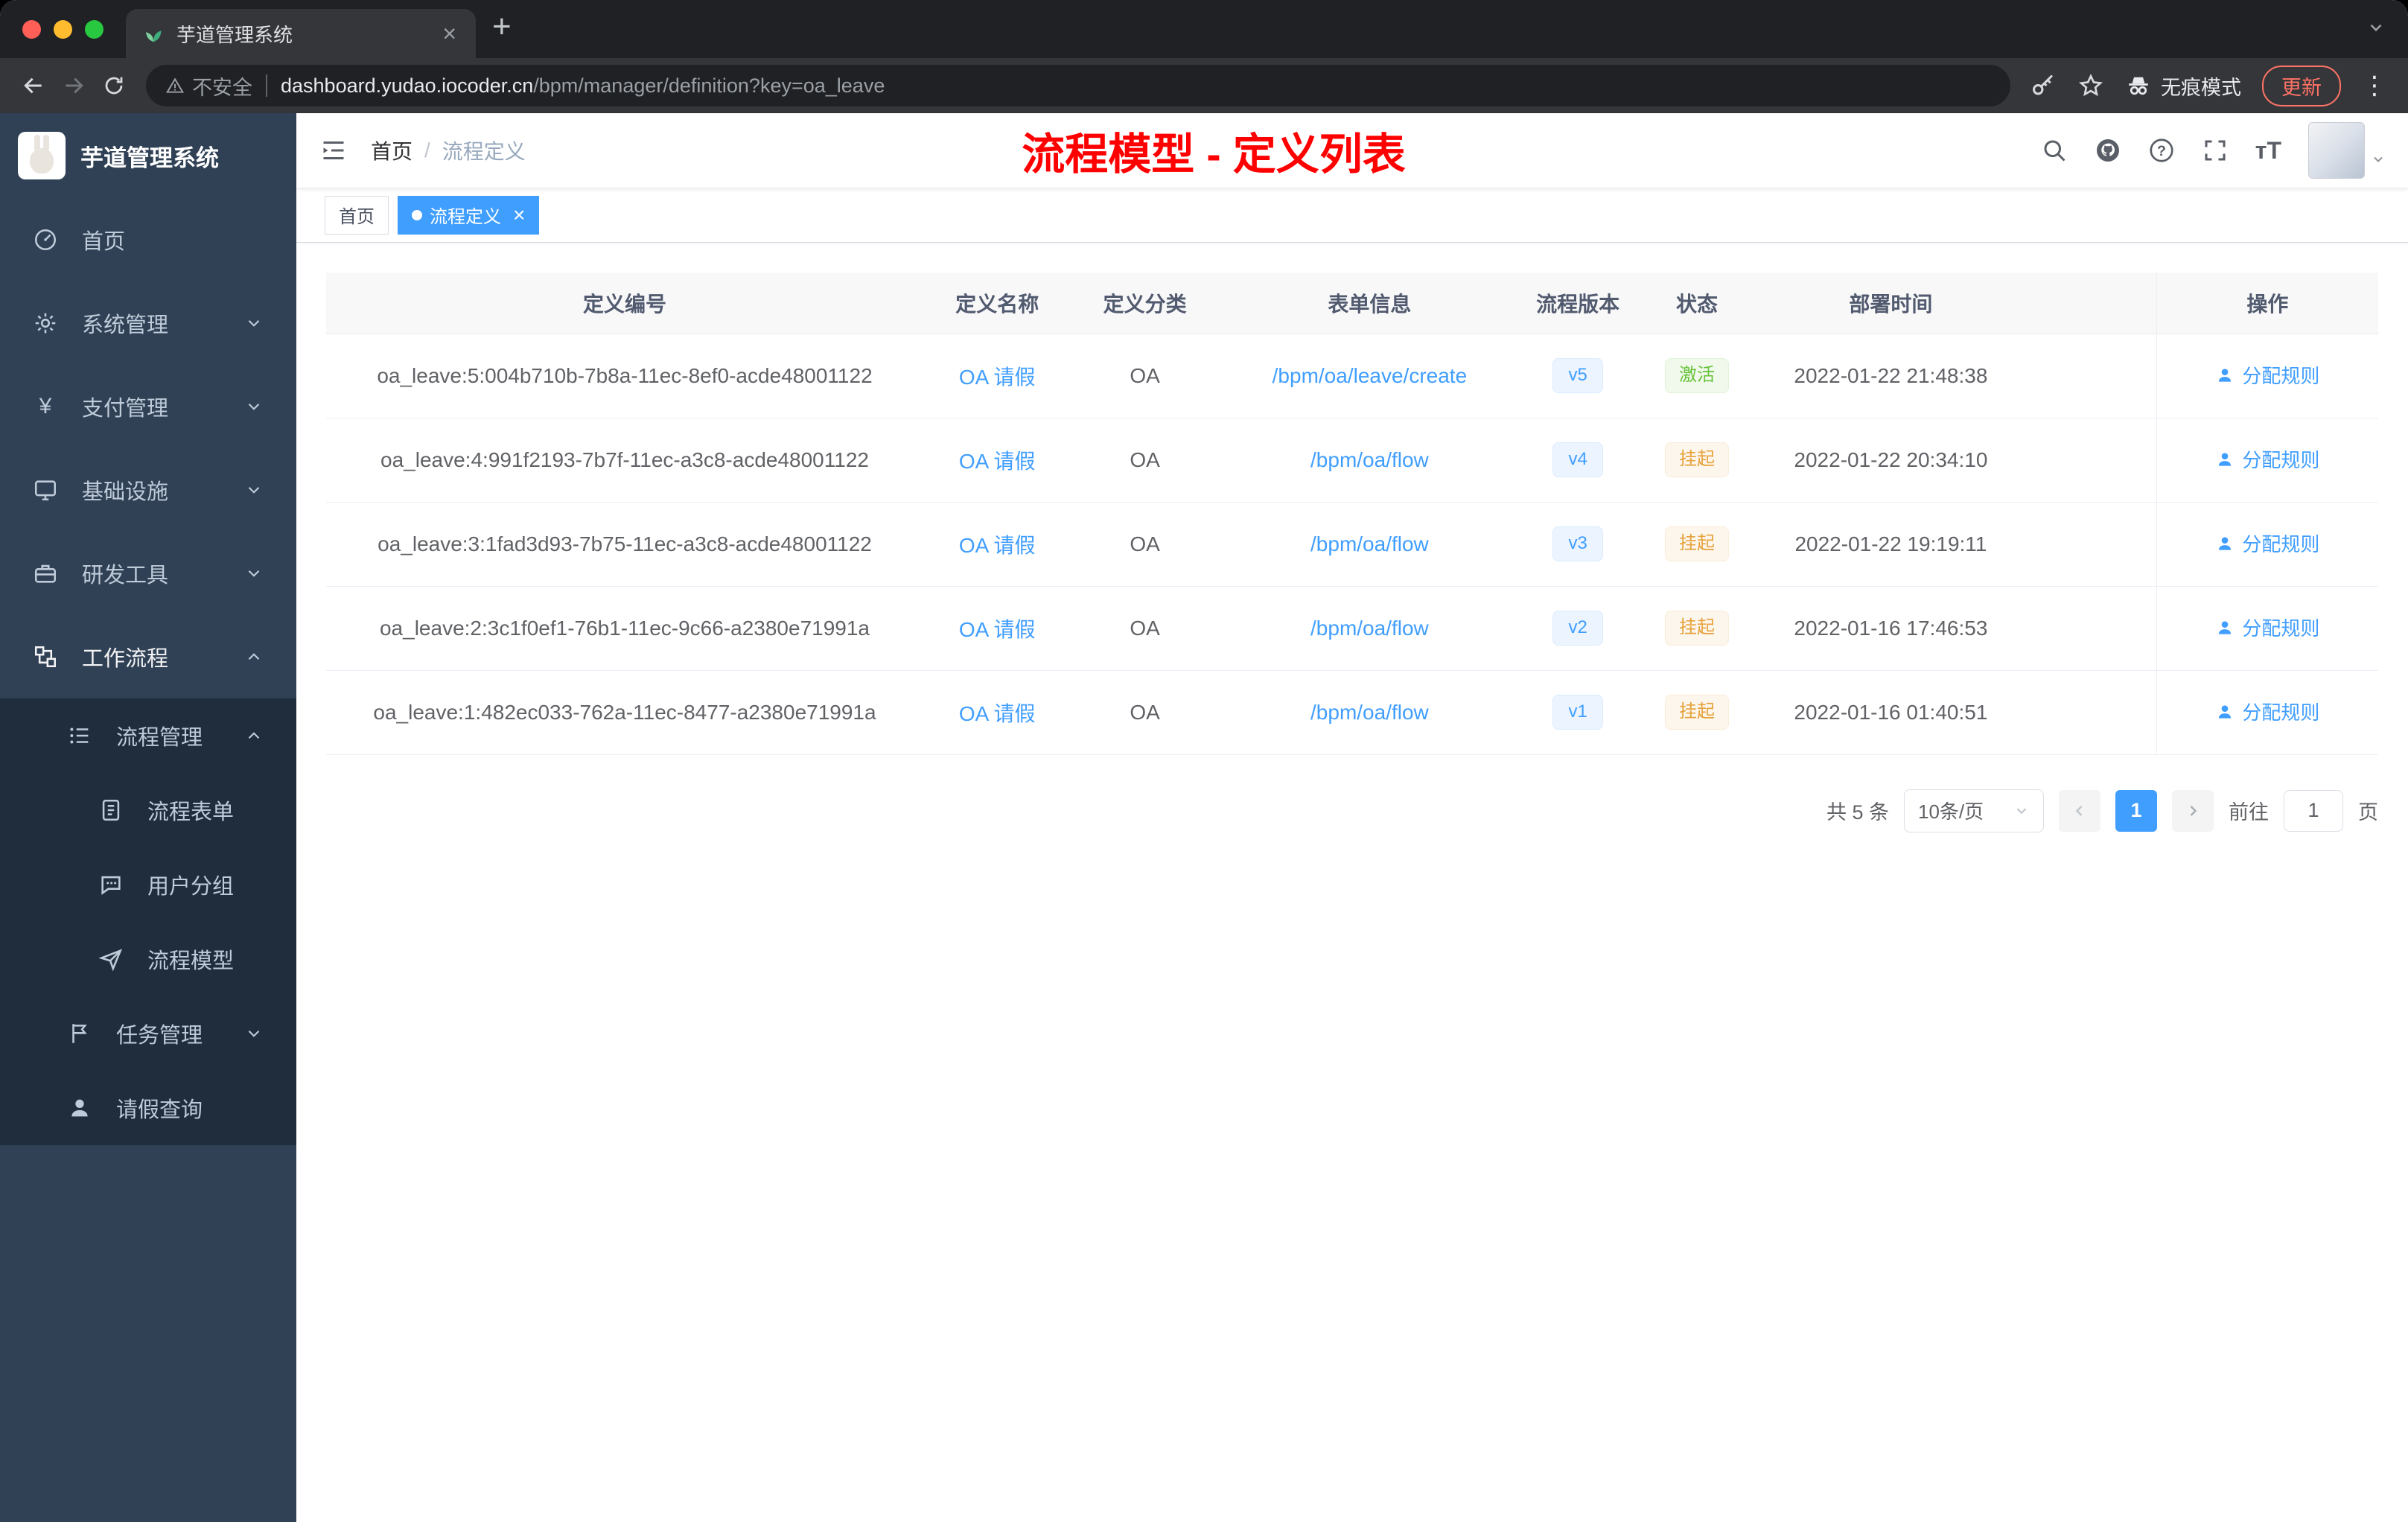 The image size is (2408, 1522). I want to click on sidebar-item-task-management: 任务管理, so click(148, 1033).